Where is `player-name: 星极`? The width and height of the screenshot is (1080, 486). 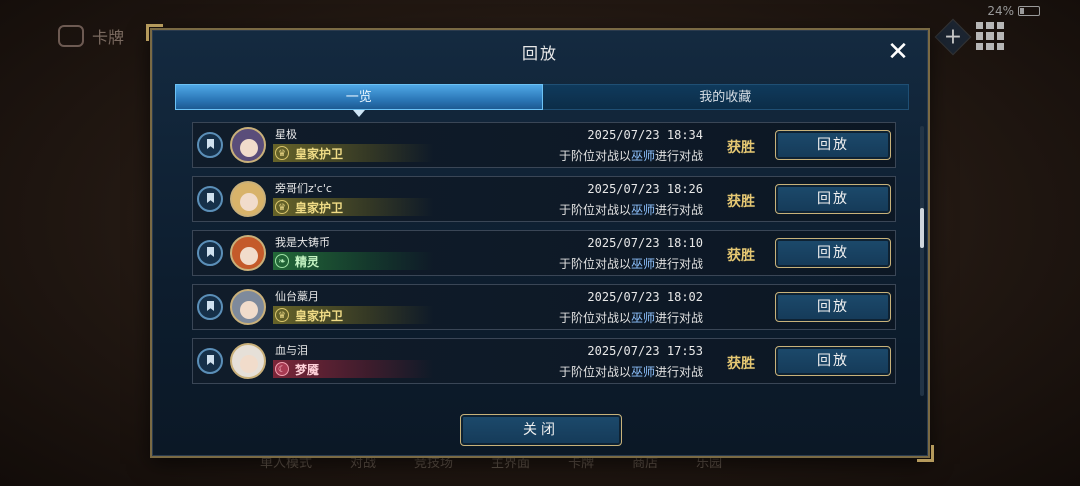
player-name: 星极 is located at coordinates (286, 134).